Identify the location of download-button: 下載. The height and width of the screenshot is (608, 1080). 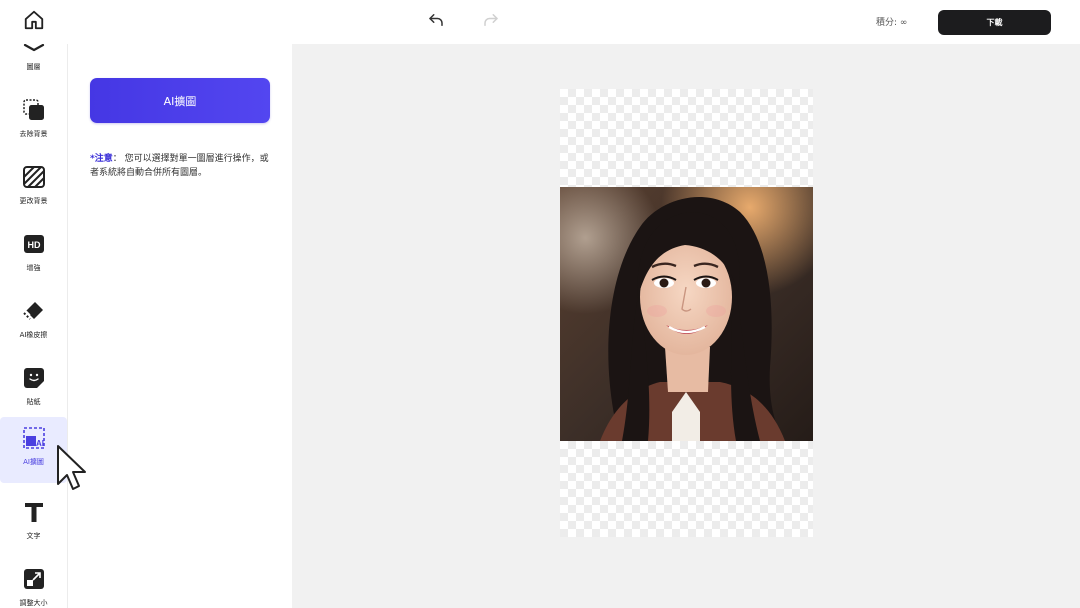
(994, 22).